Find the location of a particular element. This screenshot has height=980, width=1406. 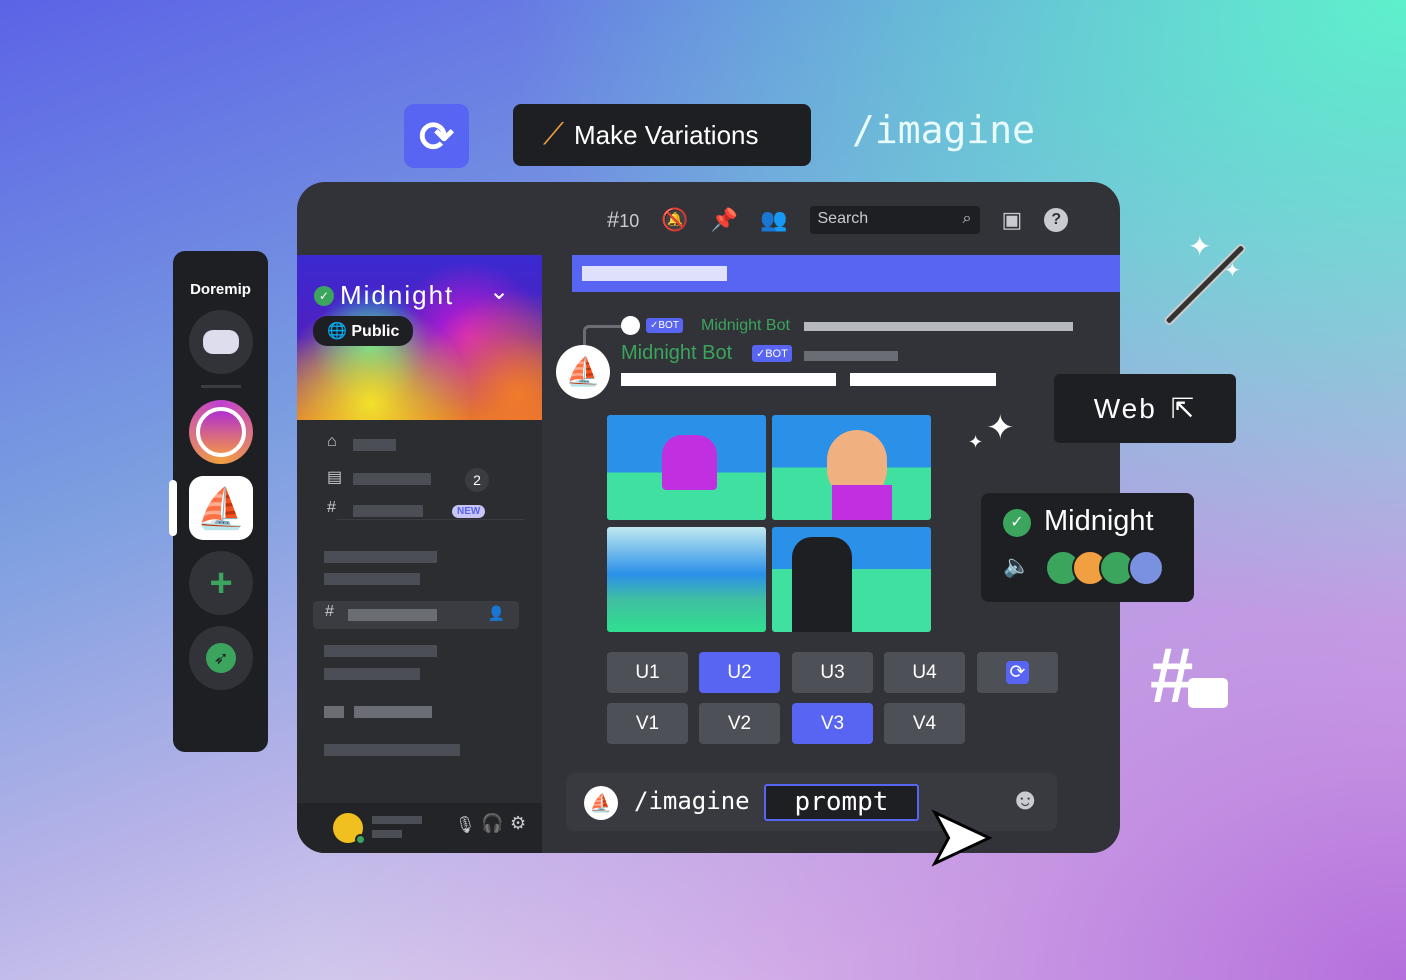

settings-gear-icon: ⚙ is located at coordinates (518, 823).